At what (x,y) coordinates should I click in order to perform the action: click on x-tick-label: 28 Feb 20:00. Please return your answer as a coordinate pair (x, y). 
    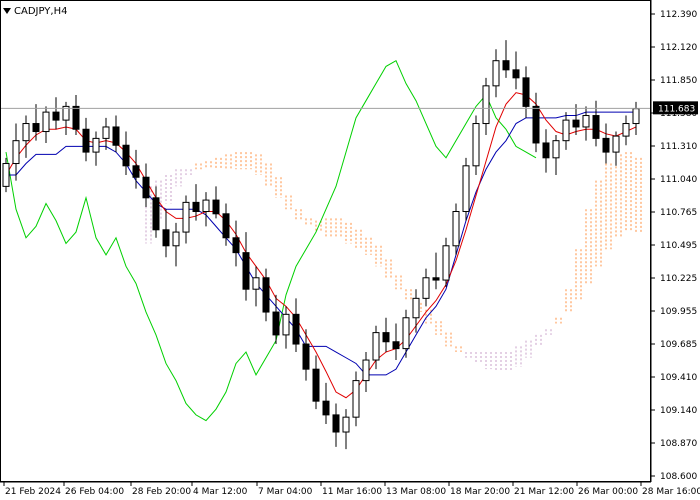
    Looking at the image, I should click on (161, 492).